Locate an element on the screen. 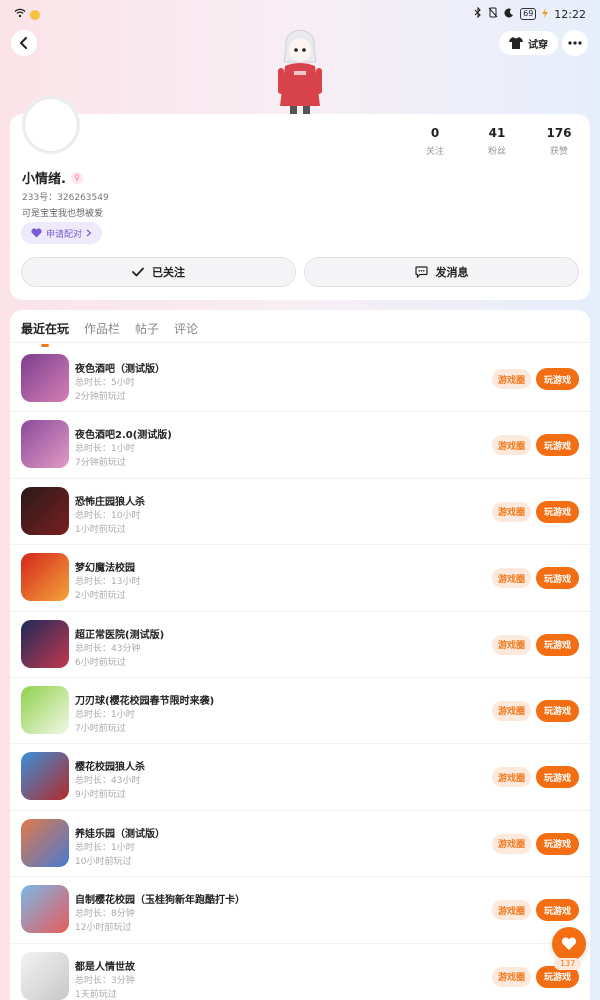  charging-icon is located at coordinates (545, 14).